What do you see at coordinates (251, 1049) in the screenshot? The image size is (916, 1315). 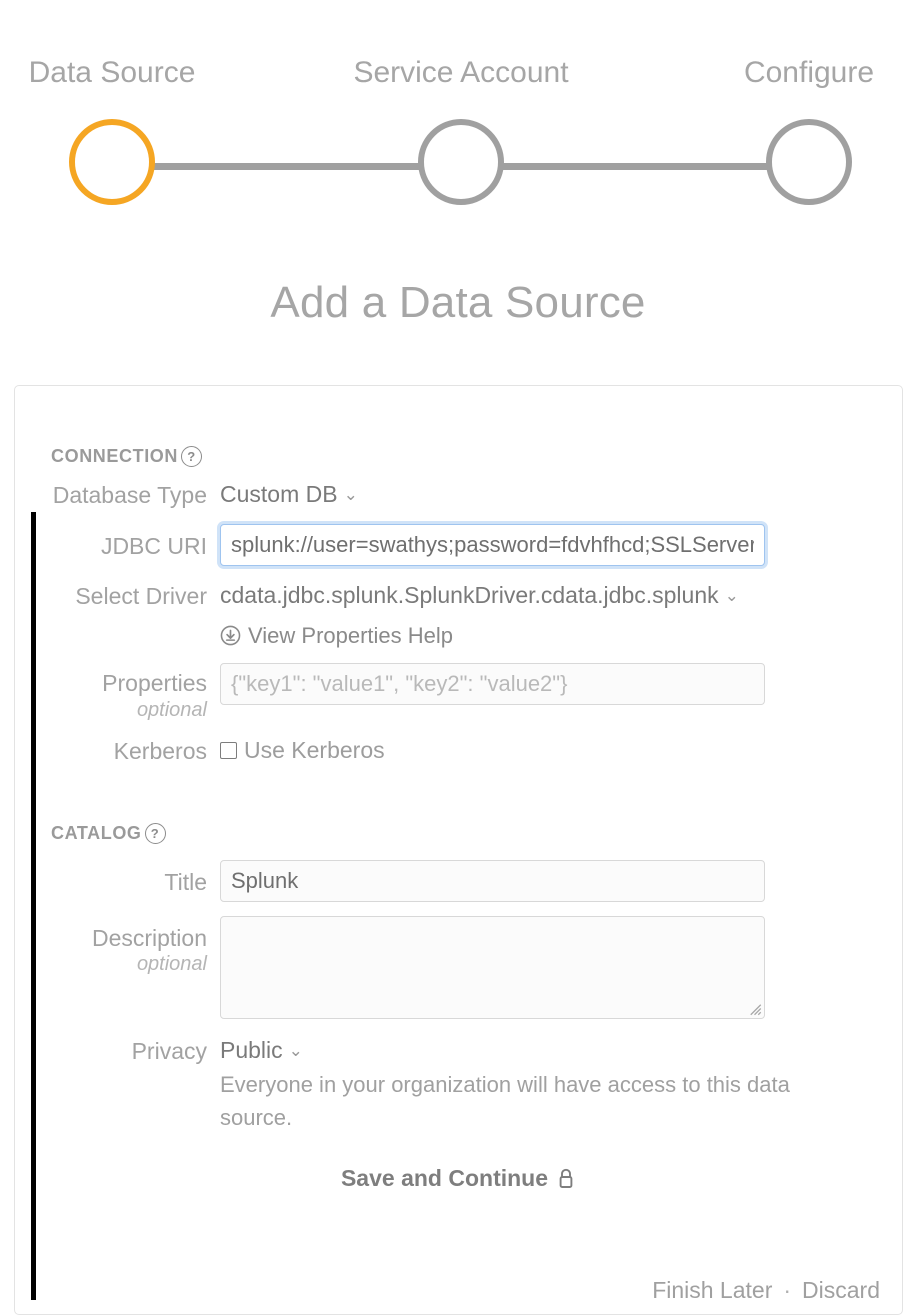 I see `privacy-value: Public` at bounding box center [251, 1049].